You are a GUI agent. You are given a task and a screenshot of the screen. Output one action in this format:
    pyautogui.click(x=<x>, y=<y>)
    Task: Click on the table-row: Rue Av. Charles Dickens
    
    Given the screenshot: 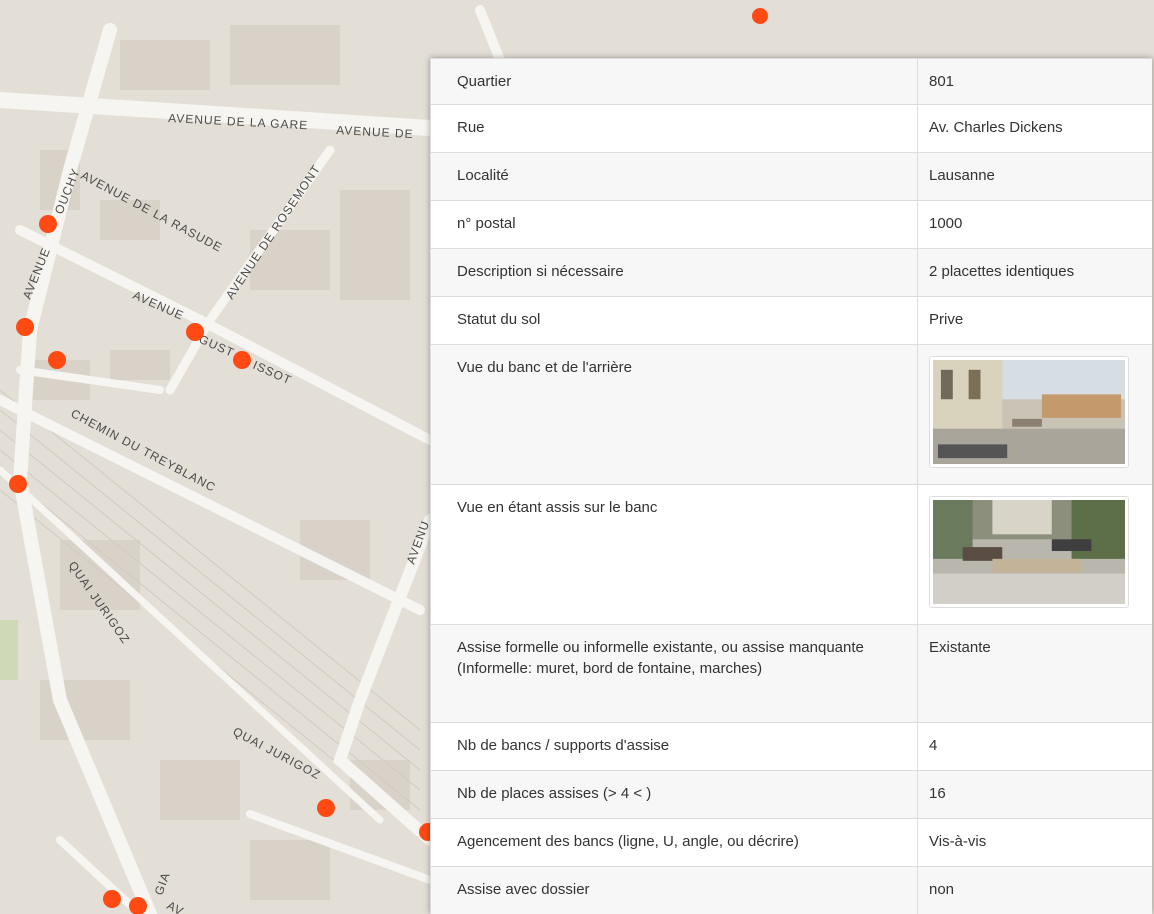 What is the action you would take?
    pyautogui.click(x=791, y=128)
    